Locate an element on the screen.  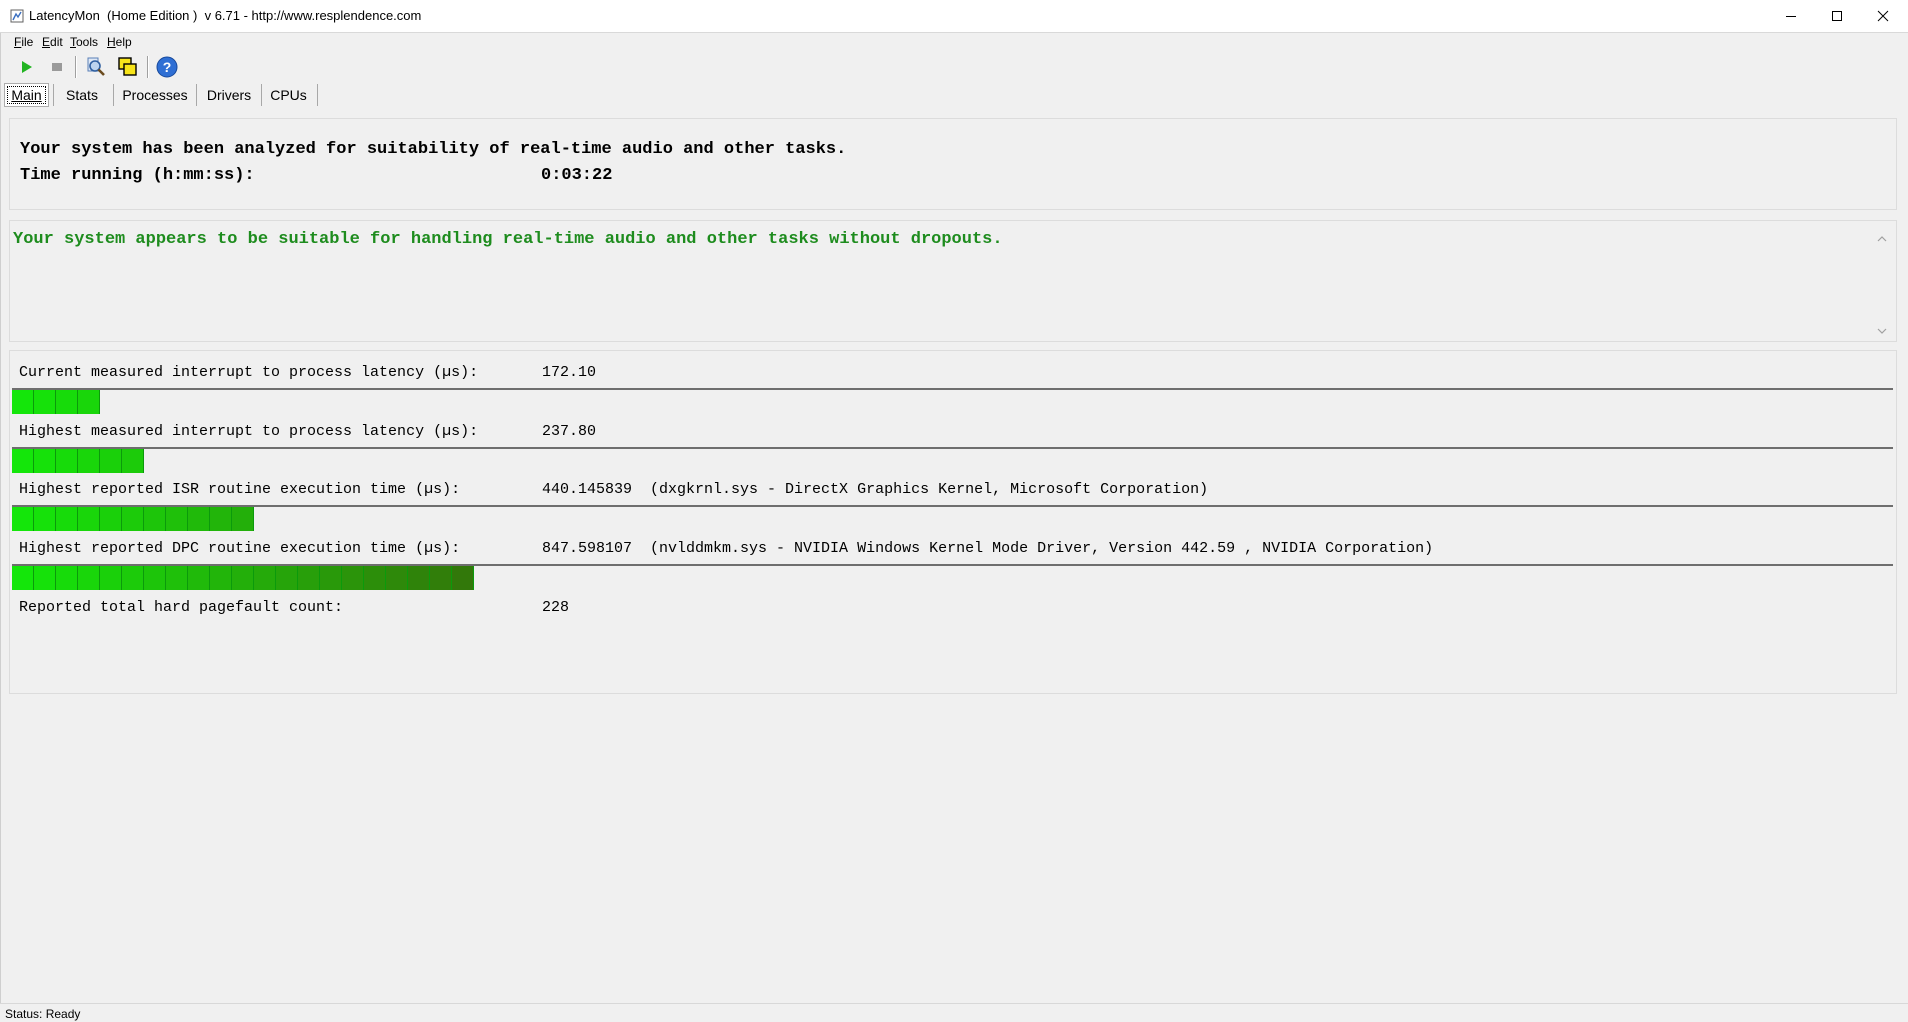
stop-icon is located at coordinates (57, 67).